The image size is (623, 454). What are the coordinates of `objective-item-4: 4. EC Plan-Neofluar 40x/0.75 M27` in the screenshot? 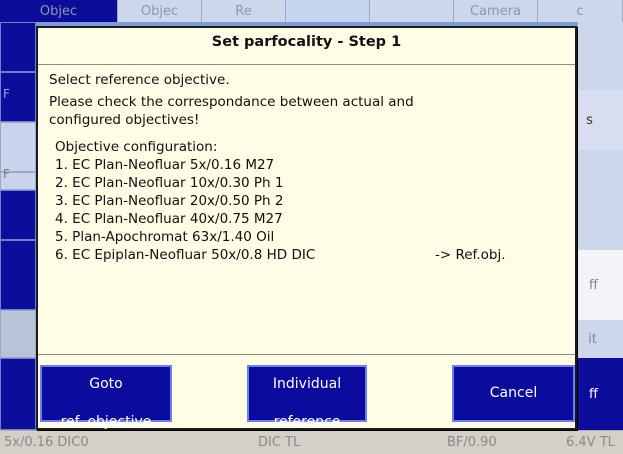 It's located at (169, 219).